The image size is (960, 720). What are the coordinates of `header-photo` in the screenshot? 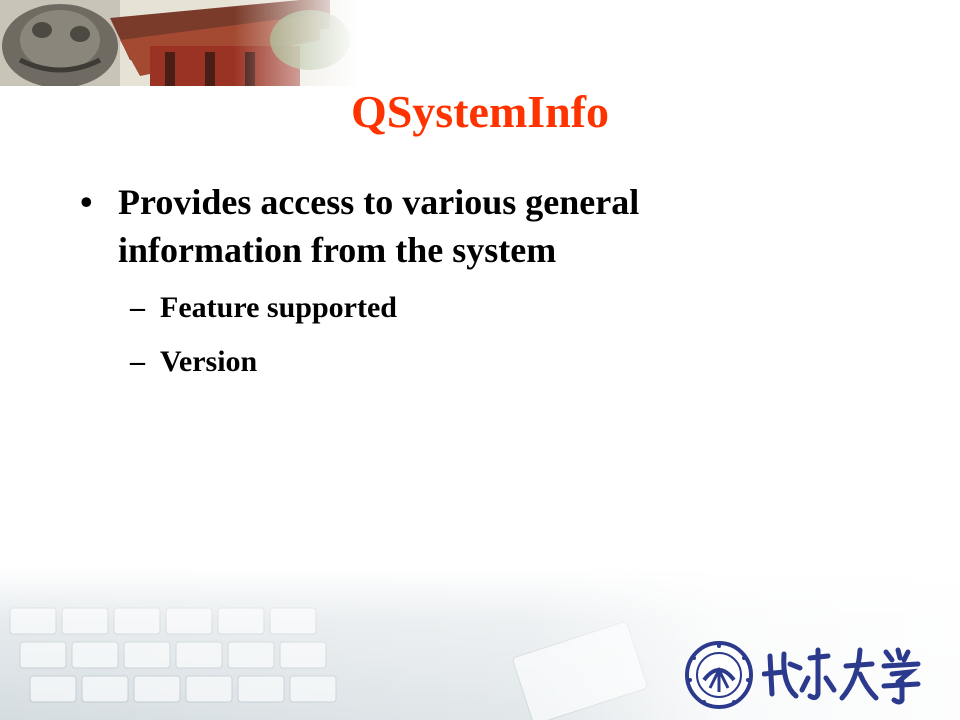 It's located at (180, 43).